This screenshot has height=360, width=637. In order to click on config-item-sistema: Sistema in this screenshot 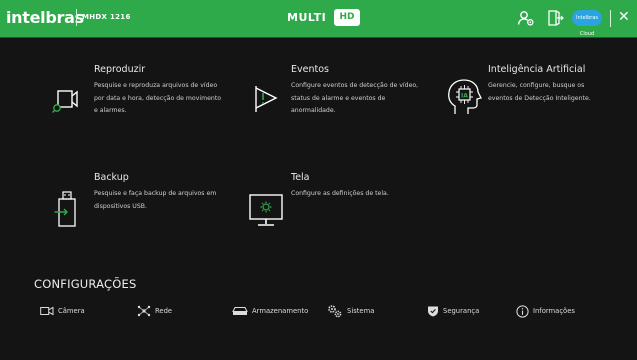, I will do `click(350, 311)`.